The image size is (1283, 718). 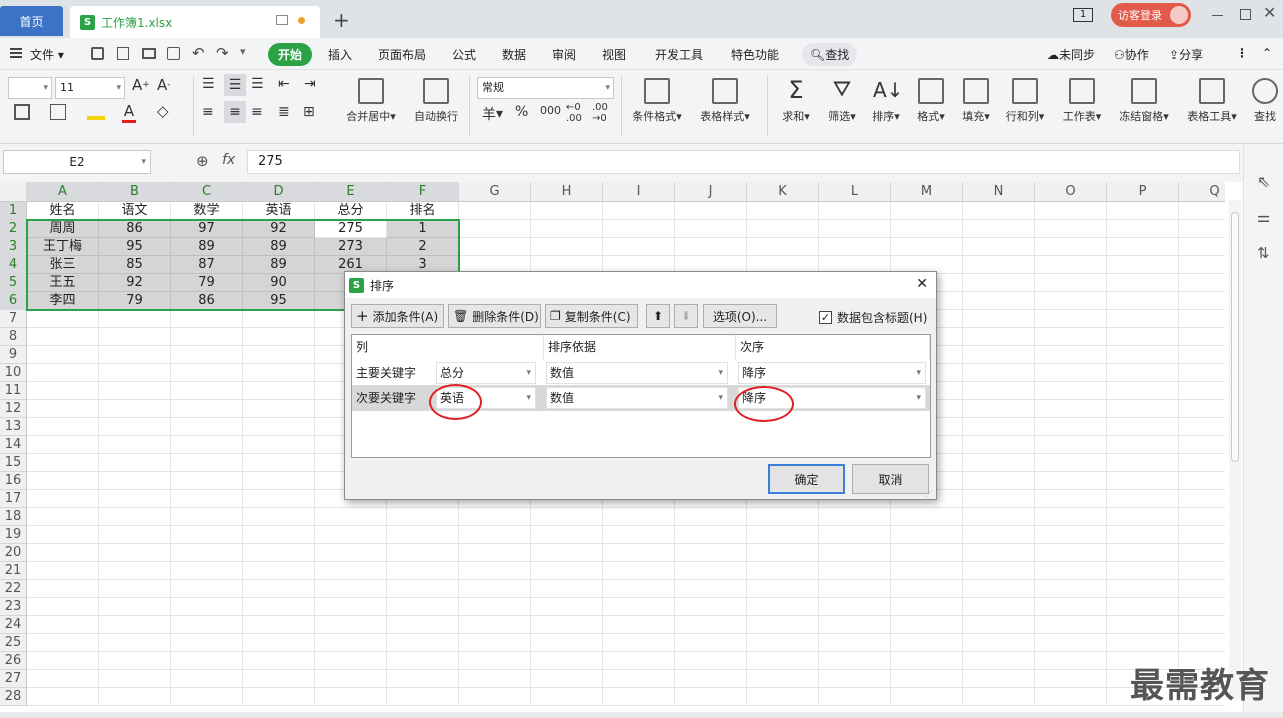 I want to click on cell-J3, so click(x=711, y=247).